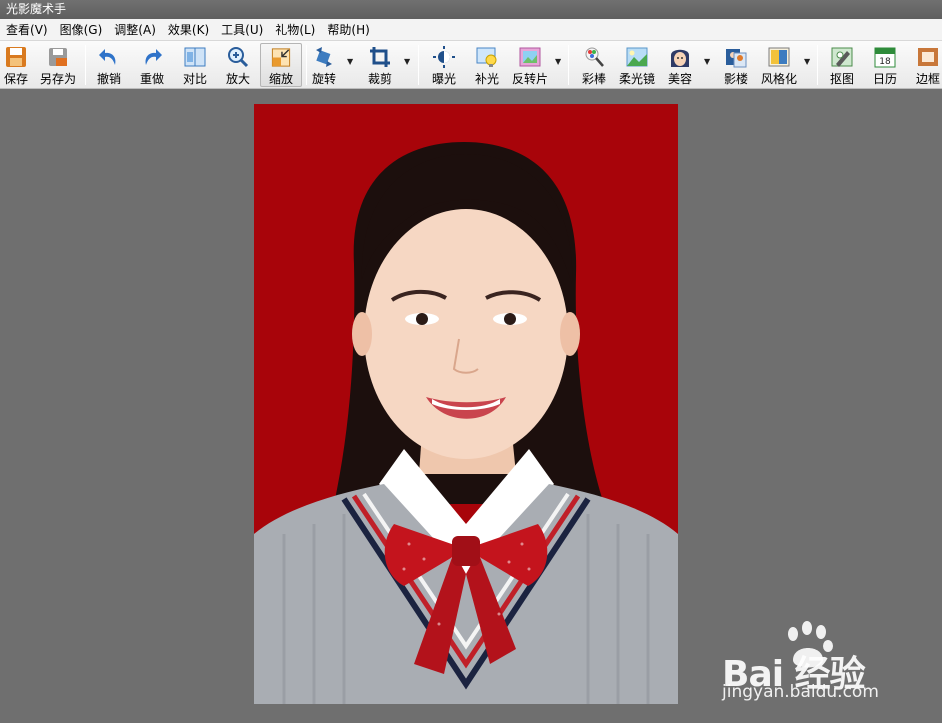 The image size is (942, 723). I want to click on save-as-button: 另存为, so click(58, 65).